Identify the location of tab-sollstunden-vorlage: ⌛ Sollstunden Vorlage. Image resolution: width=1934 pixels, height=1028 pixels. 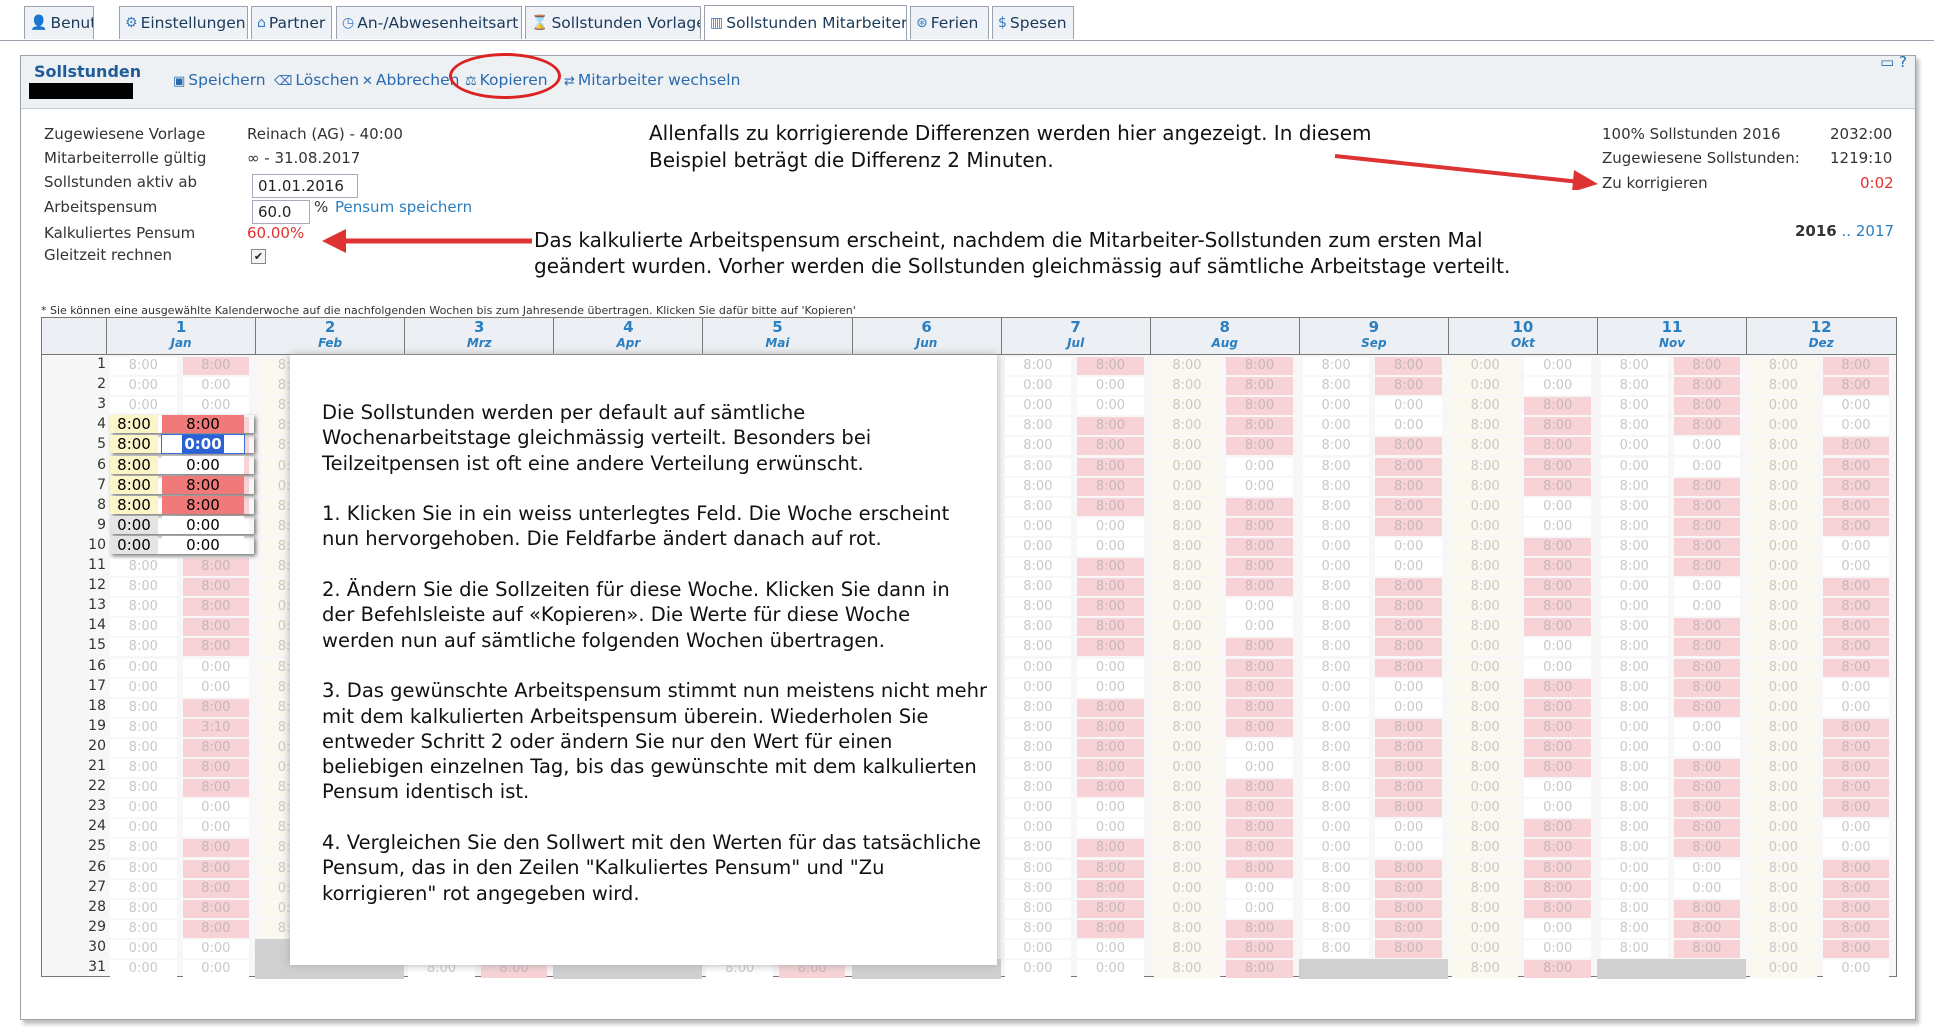
(613, 22).